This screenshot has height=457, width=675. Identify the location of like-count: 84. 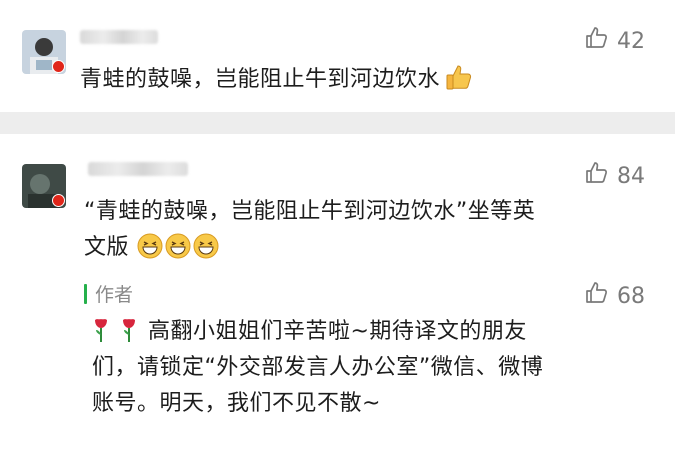
(631, 176).